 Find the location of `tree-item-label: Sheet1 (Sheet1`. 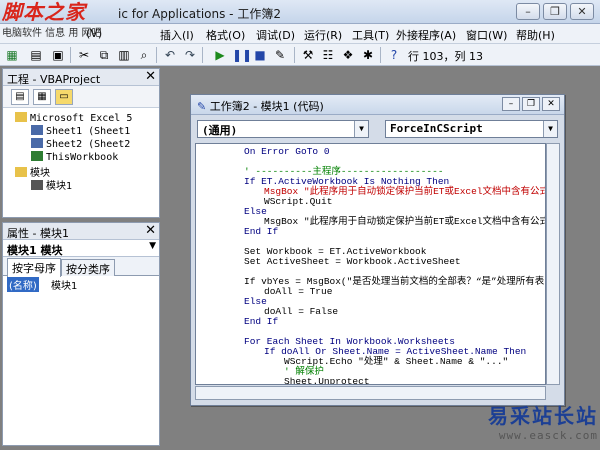

tree-item-label: Sheet1 (Sheet1 is located at coordinates (88, 131).